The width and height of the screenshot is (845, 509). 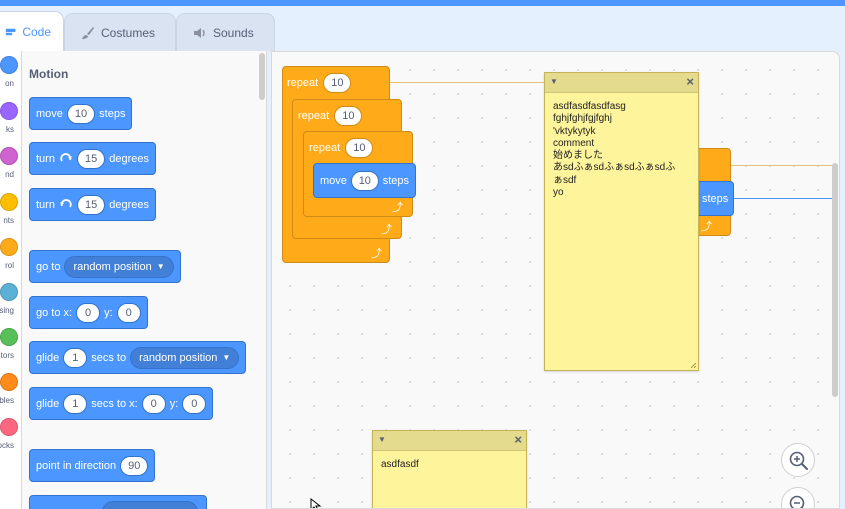 I want to click on block-label: secs to x:, so click(x=114, y=403).